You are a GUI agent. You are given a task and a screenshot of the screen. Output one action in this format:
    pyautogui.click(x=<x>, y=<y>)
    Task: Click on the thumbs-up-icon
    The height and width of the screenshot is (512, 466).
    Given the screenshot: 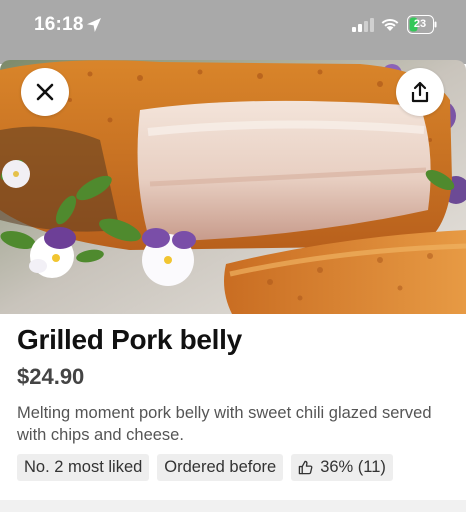 What is the action you would take?
    pyautogui.click(x=305, y=467)
    